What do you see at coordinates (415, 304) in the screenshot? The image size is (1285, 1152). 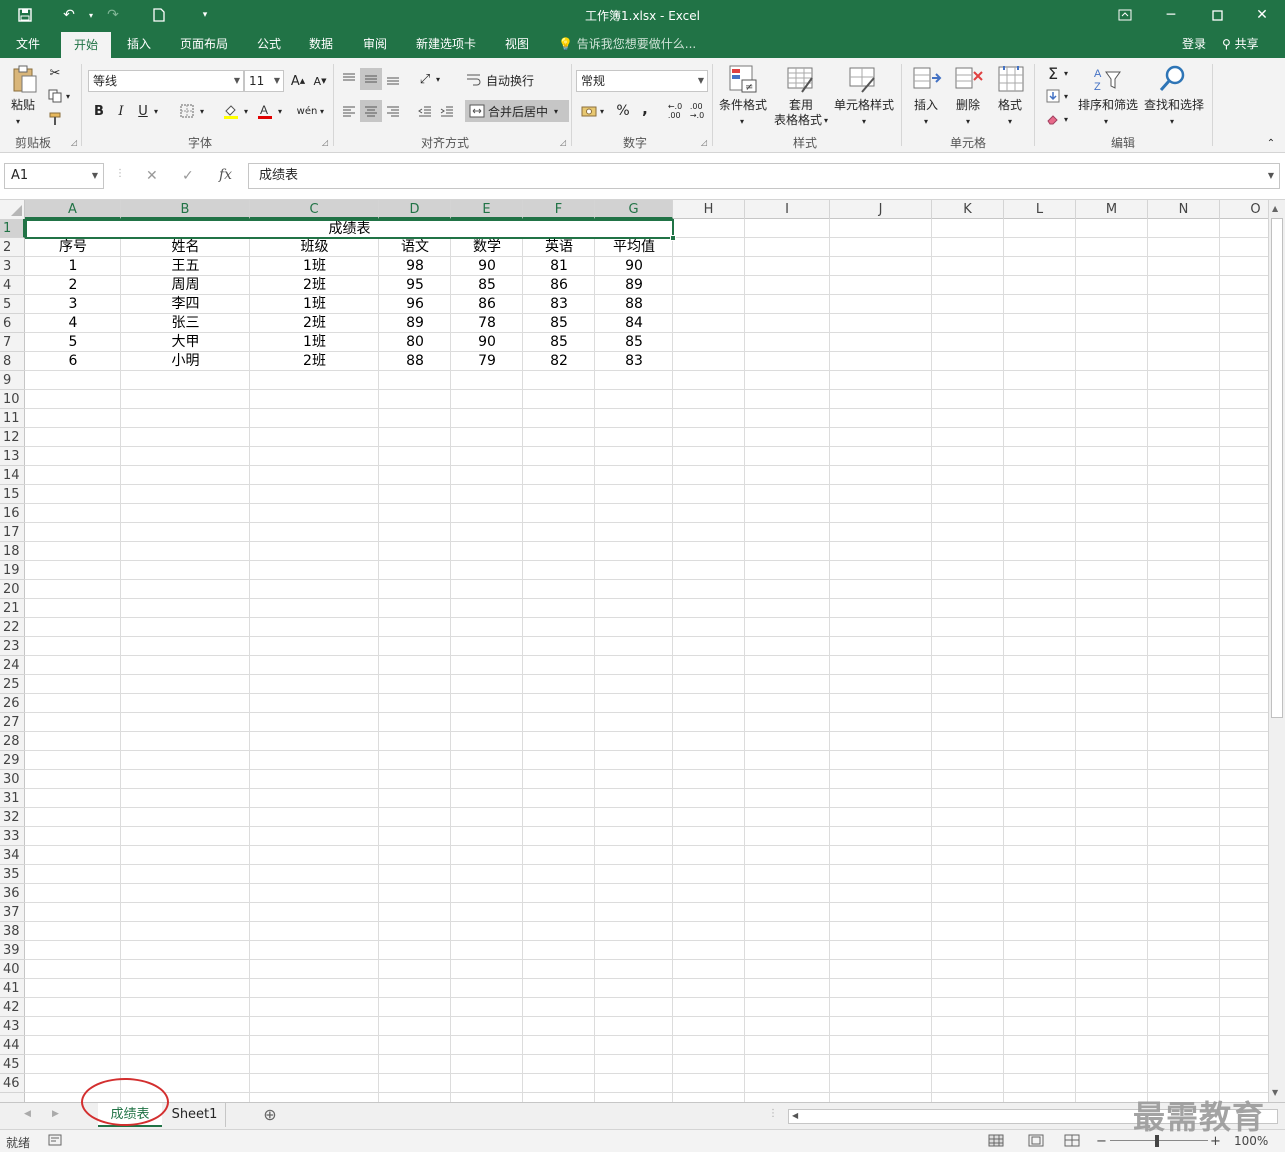 I see `table-cell: 96` at bounding box center [415, 304].